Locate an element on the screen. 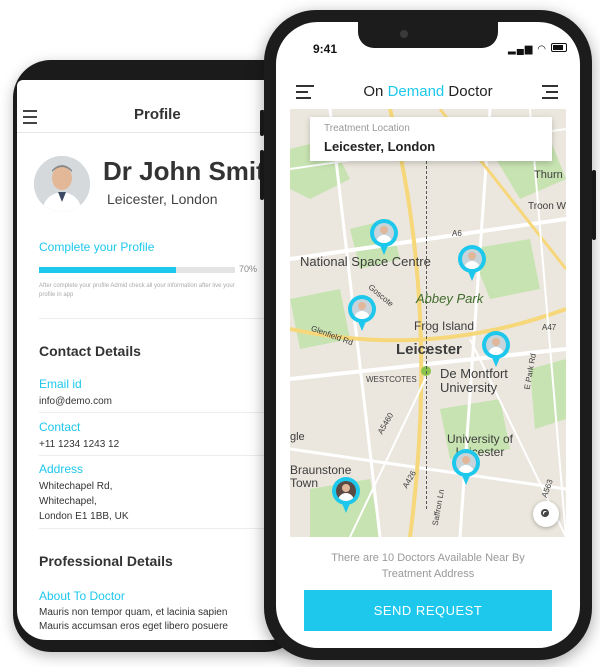 The width and height of the screenshot is (600, 667). contact-value: +11 1234 1243 12 is located at coordinates (79, 444).